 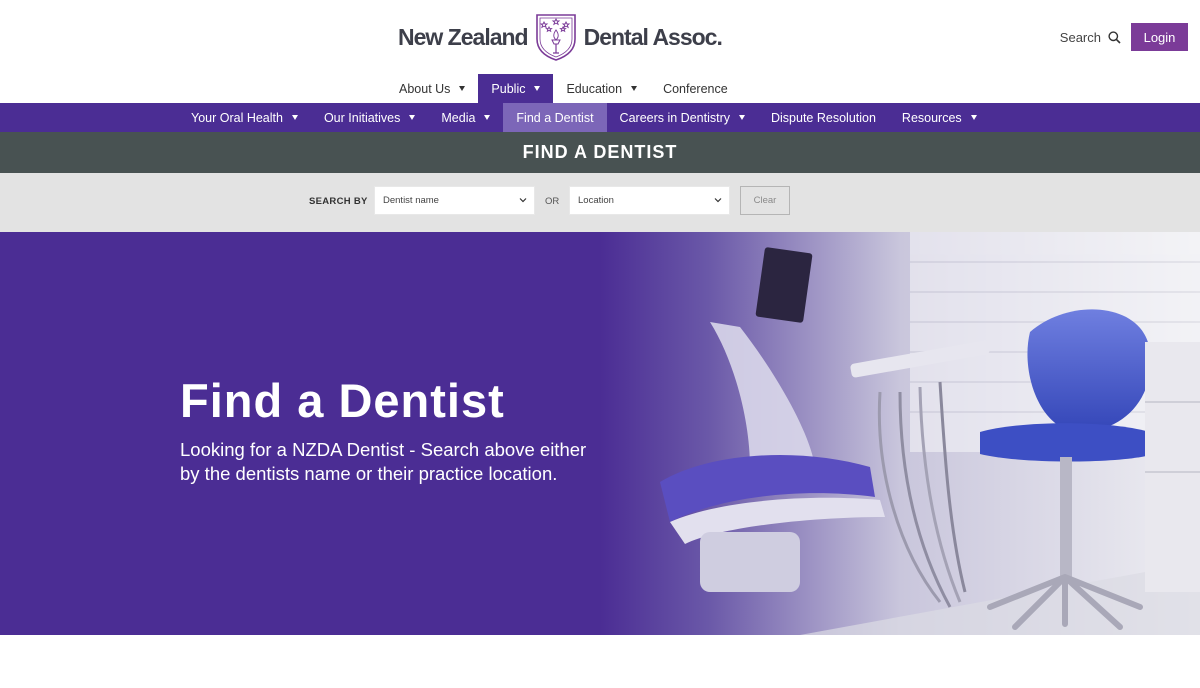 I want to click on primary-nav-label: Education, so click(x=594, y=88).